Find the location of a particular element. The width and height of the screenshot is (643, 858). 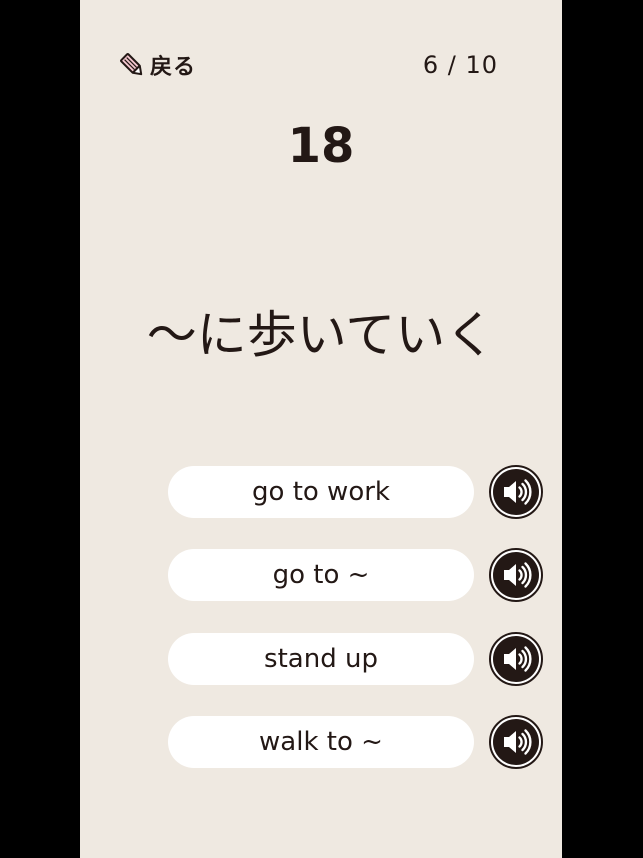

answer-option-4: walk to ~ is located at coordinates (321, 742).